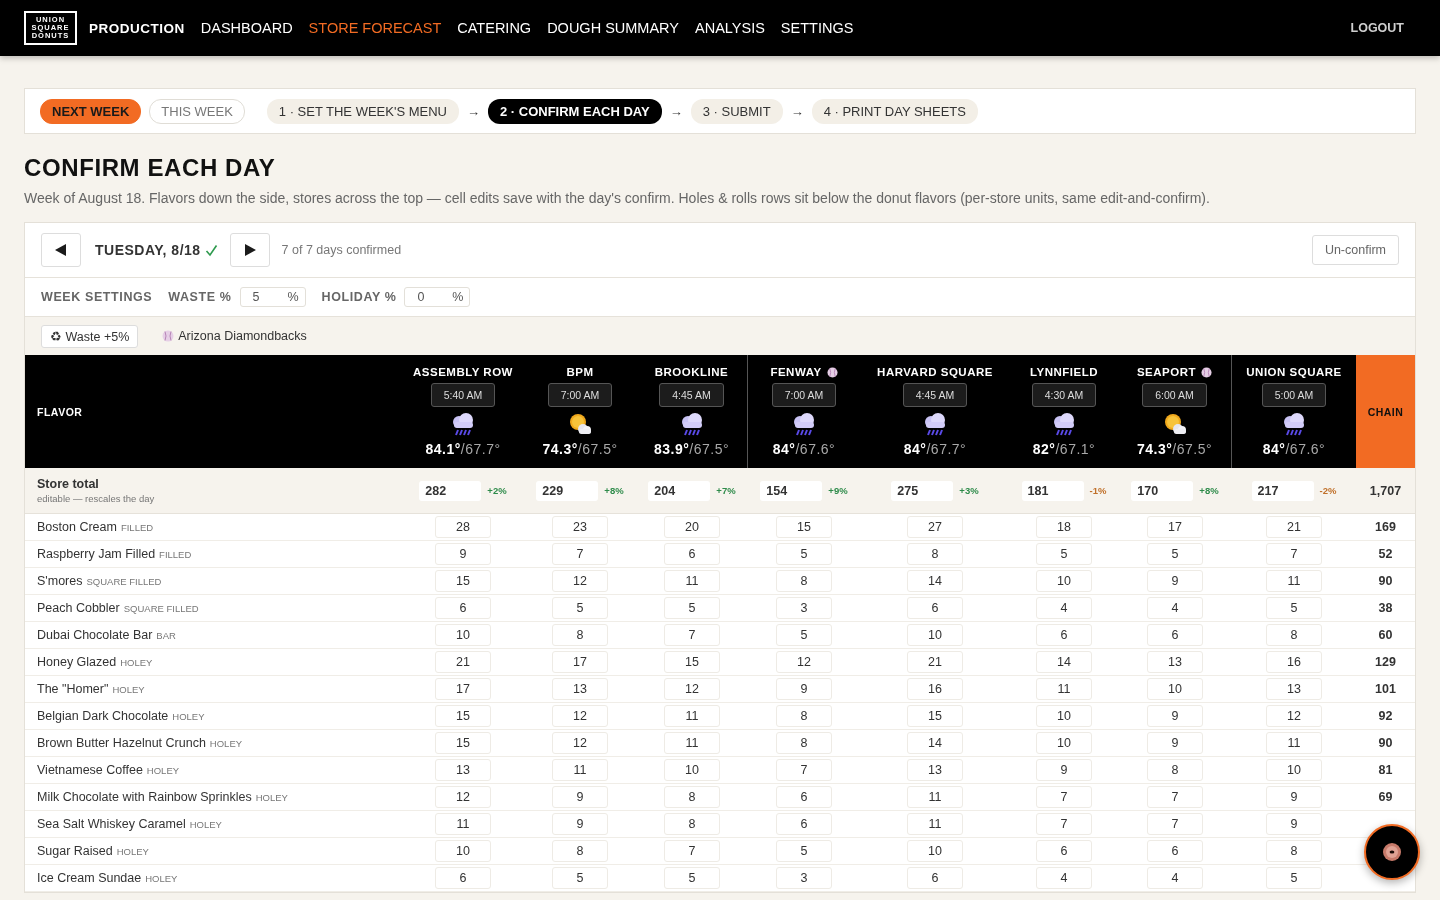 The height and width of the screenshot is (900, 1440). I want to click on store-total-field: 154, so click(791, 490).